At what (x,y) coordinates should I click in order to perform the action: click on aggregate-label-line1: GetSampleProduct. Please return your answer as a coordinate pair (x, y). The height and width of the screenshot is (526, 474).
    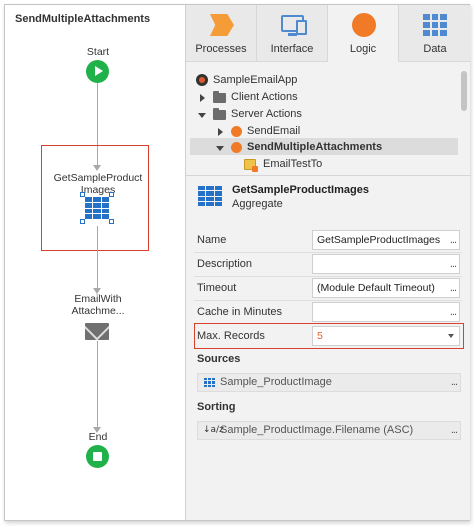
    Looking at the image, I should click on (98, 178).